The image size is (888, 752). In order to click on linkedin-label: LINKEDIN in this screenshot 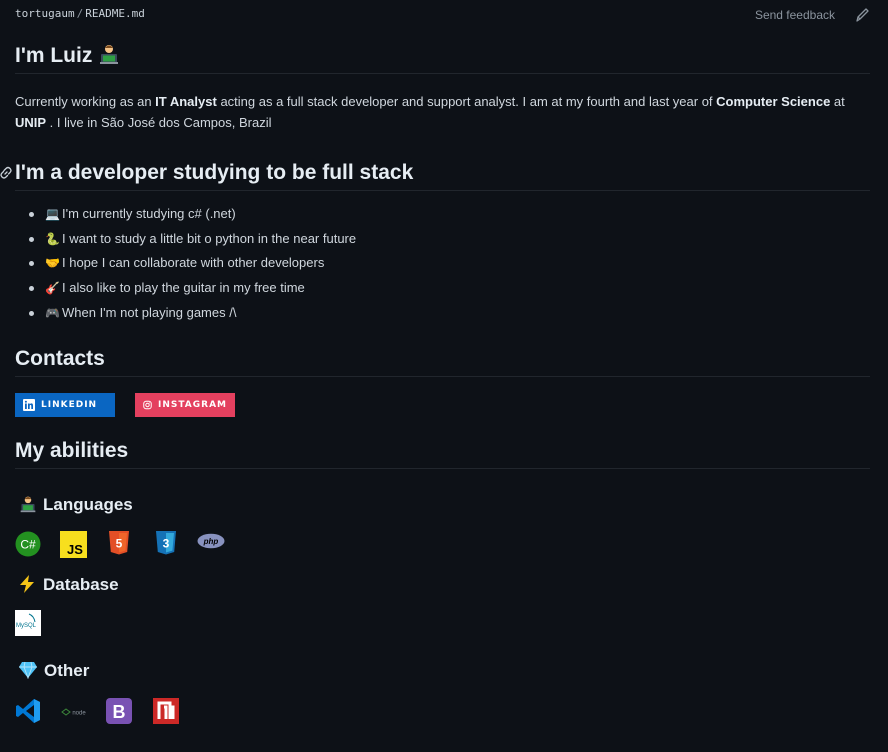, I will do `click(69, 405)`.